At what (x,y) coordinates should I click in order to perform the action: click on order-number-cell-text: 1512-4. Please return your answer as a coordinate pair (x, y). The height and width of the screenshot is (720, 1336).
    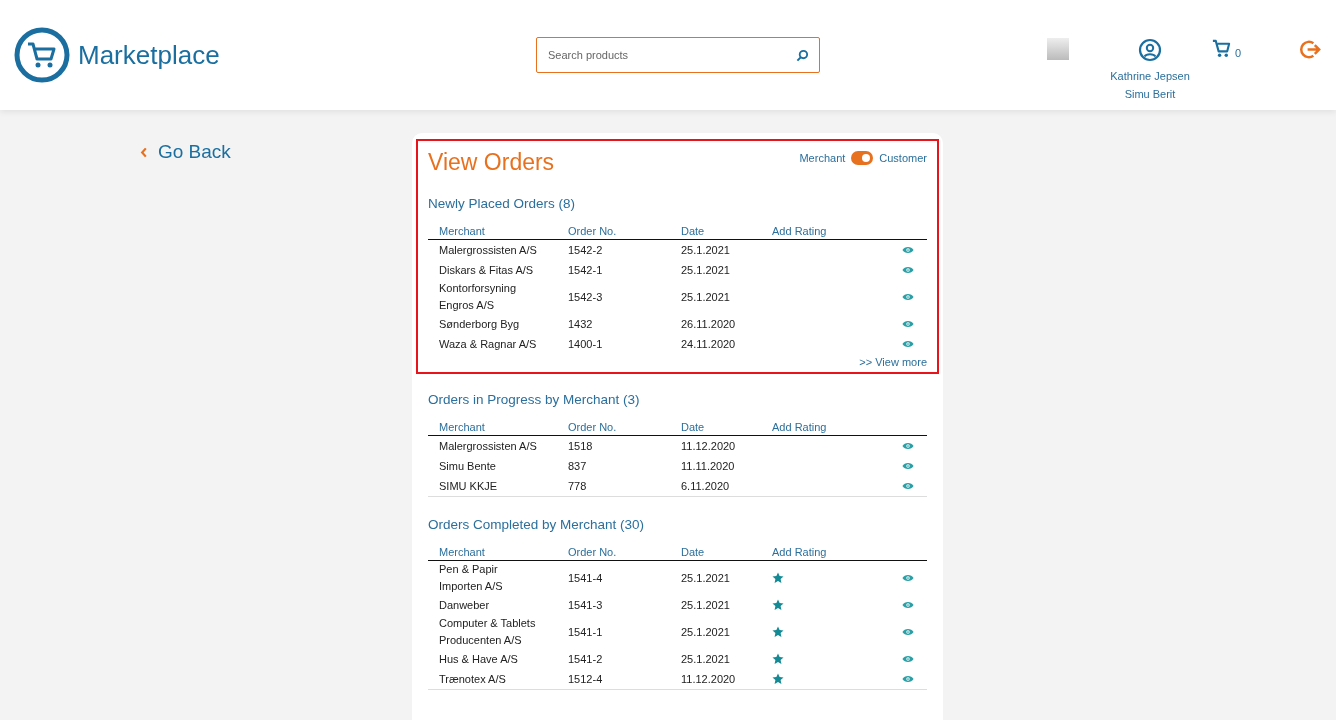
    Looking at the image, I should click on (586, 679).